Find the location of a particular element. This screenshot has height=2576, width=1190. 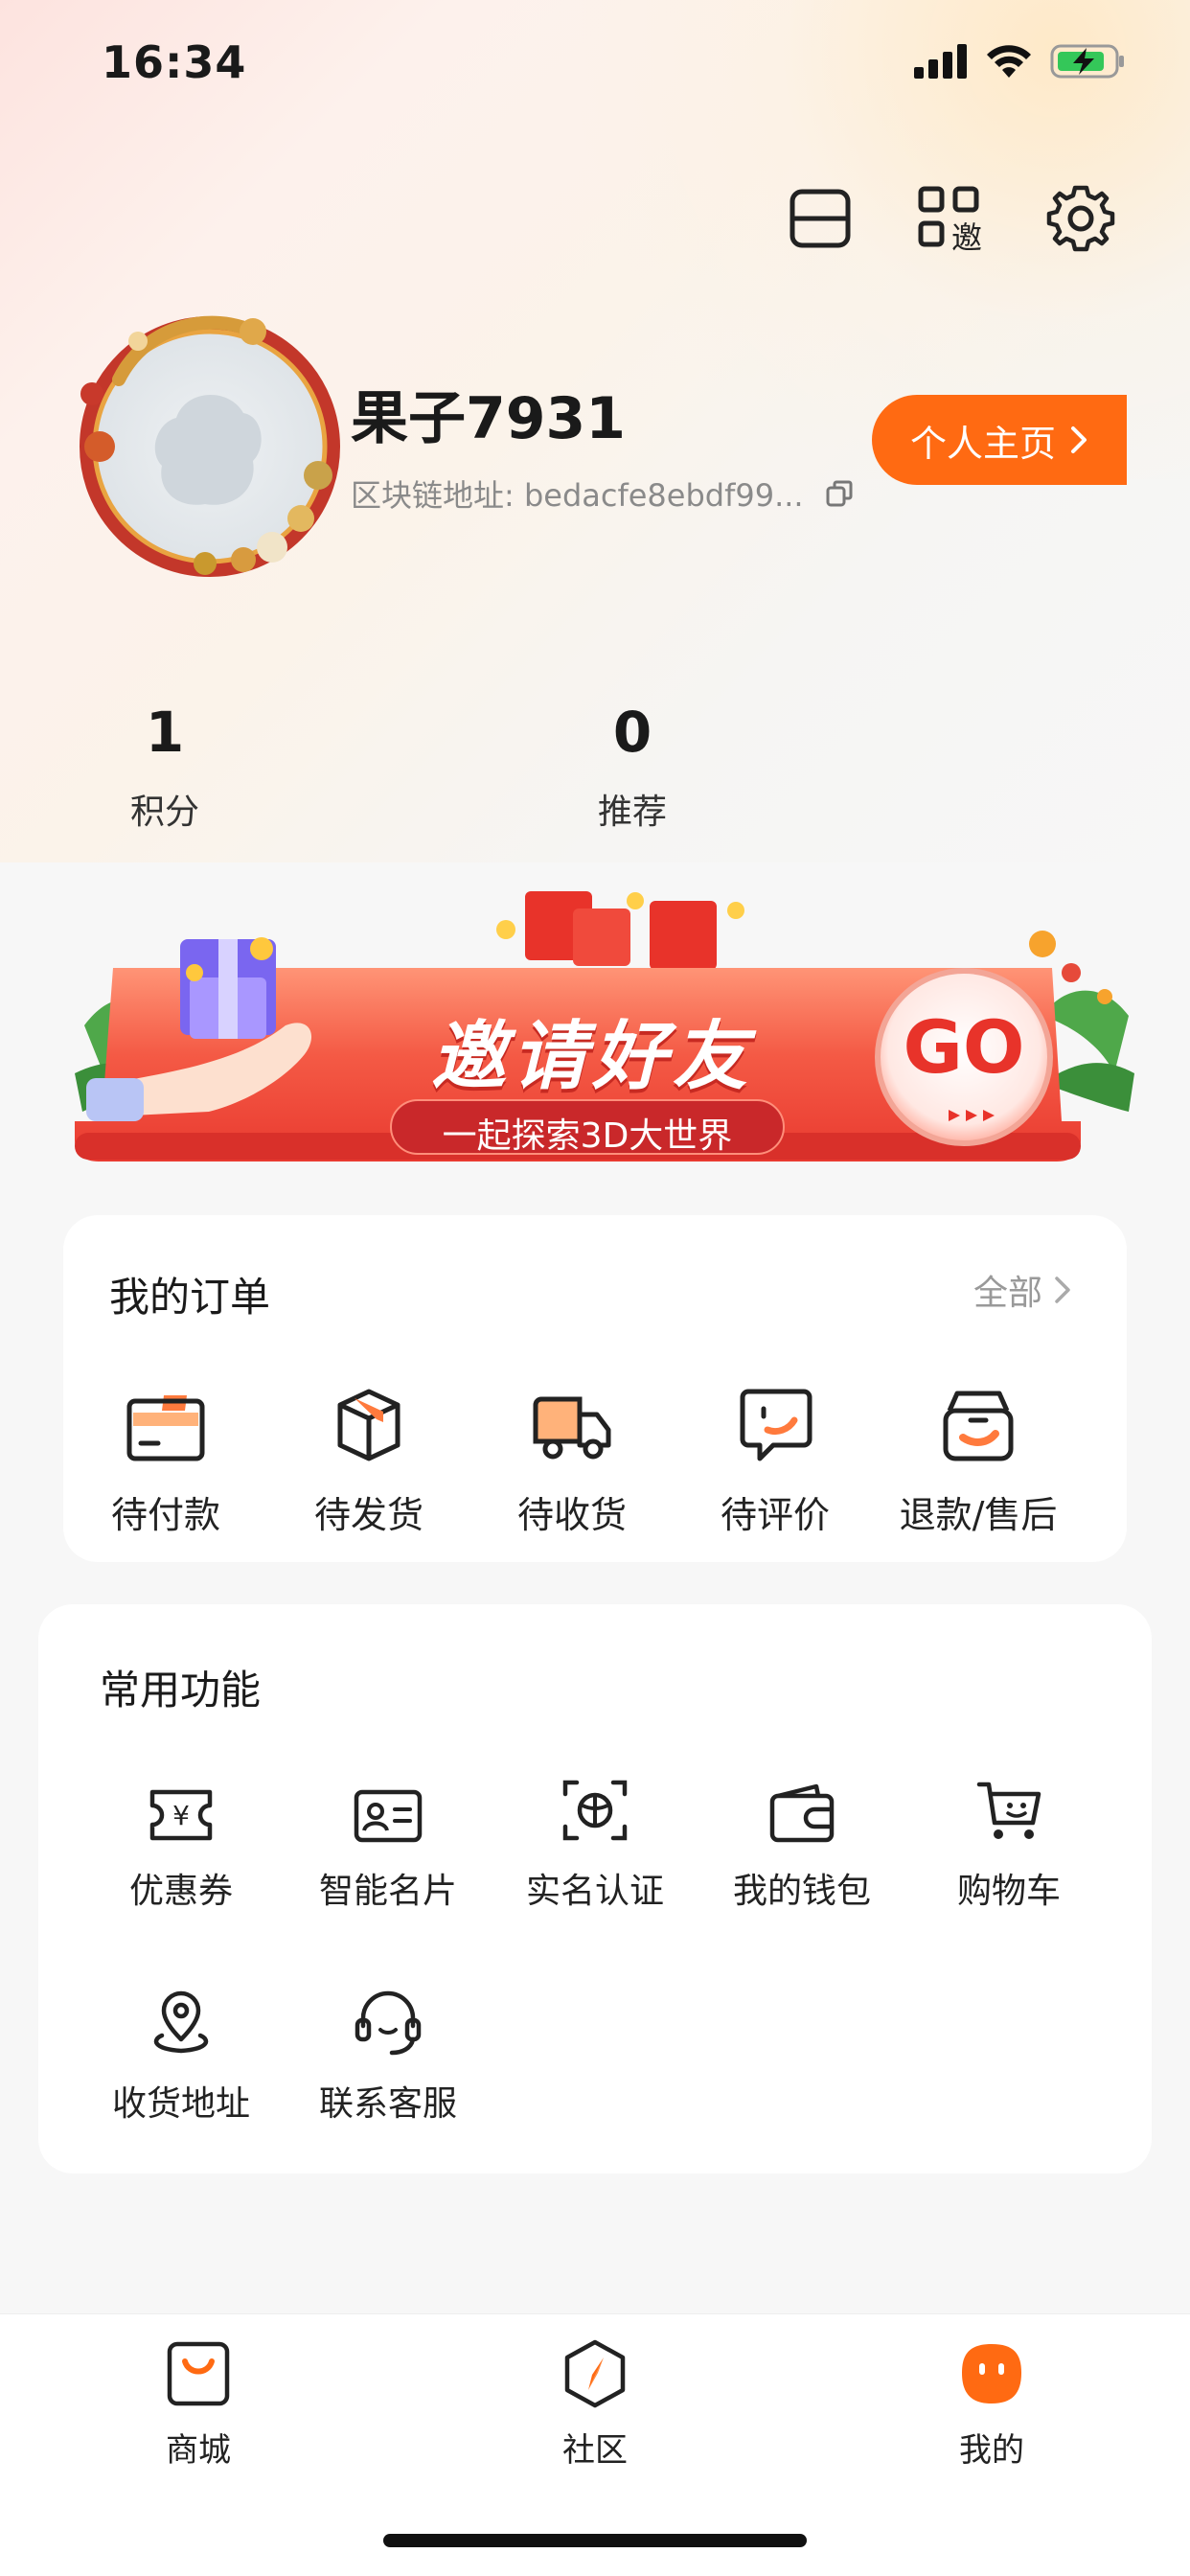

id-card-icon is located at coordinates (389, 1816).